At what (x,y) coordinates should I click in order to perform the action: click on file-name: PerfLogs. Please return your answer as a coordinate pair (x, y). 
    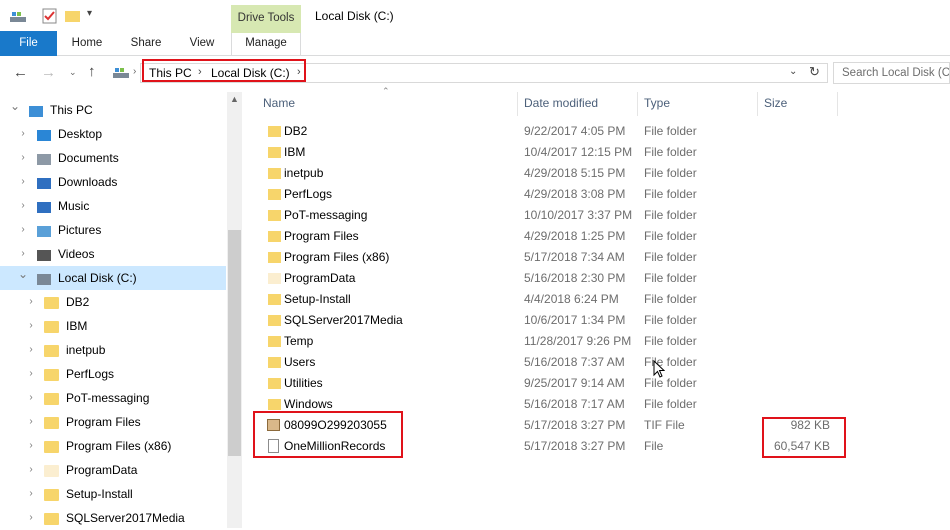
    Looking at the image, I should click on (308, 194).